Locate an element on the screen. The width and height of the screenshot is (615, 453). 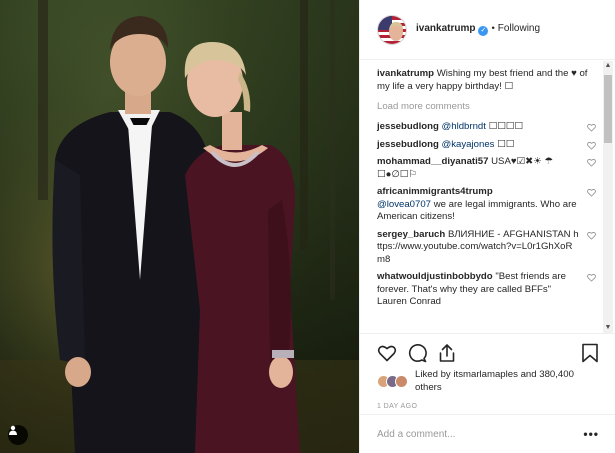
comment-username: africanimmigrants4trump is located at coordinates (435, 191).